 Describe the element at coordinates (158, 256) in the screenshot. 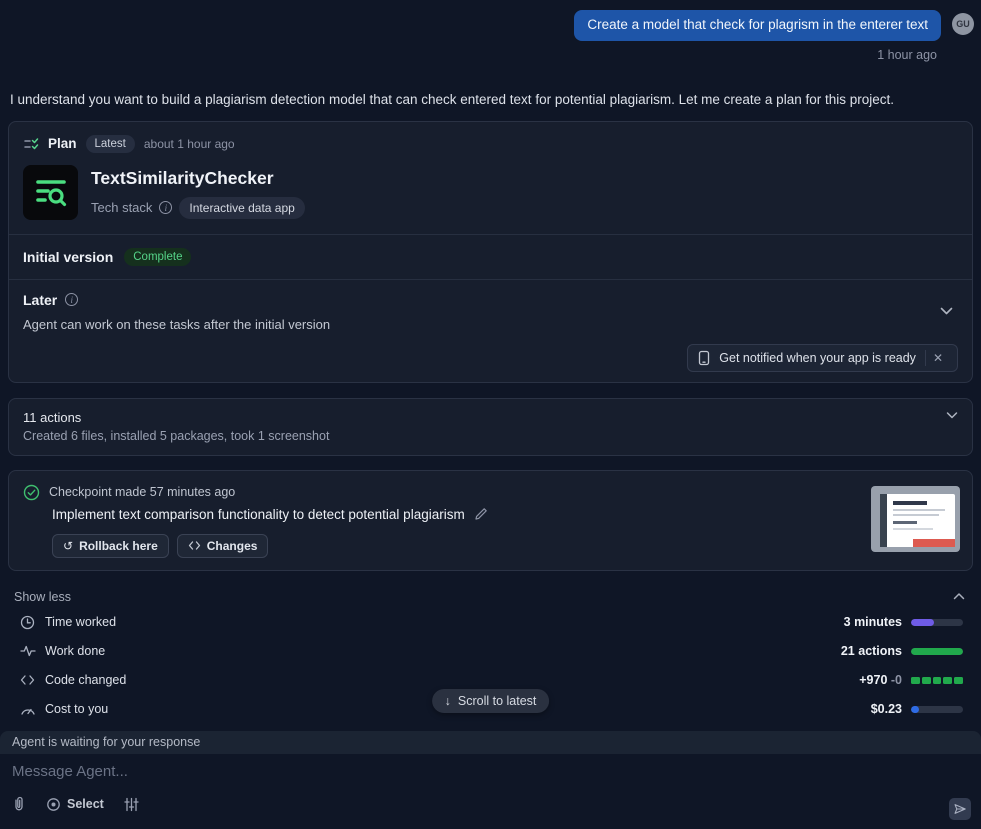

I see `complete-badge: Complete` at that location.